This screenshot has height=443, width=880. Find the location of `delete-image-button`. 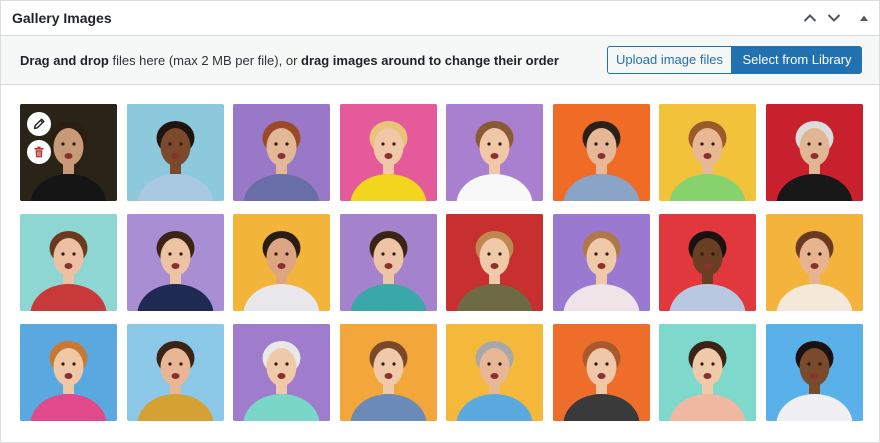

delete-image-button is located at coordinates (39, 152).